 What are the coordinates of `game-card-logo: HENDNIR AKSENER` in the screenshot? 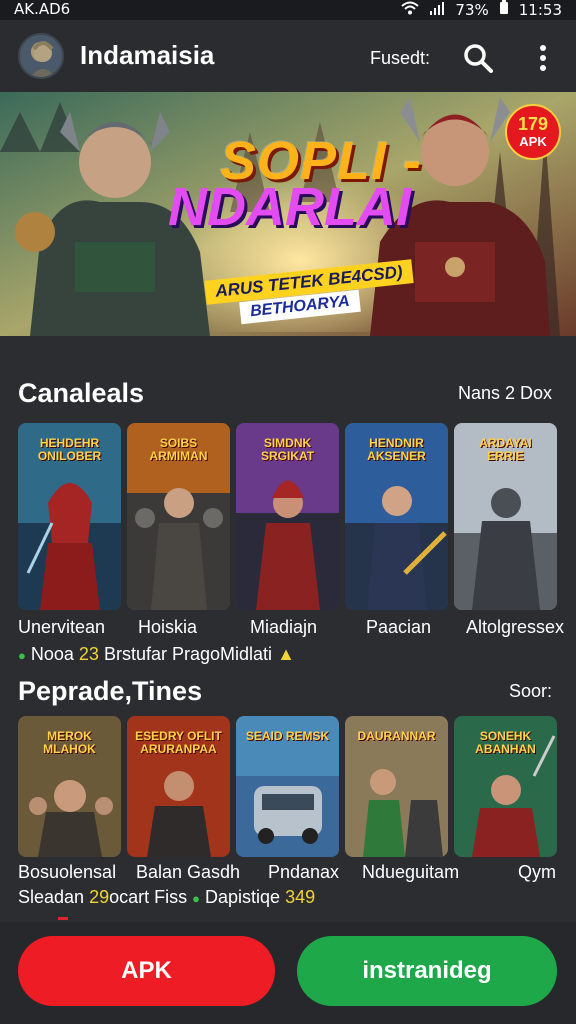 It's located at (396, 449).